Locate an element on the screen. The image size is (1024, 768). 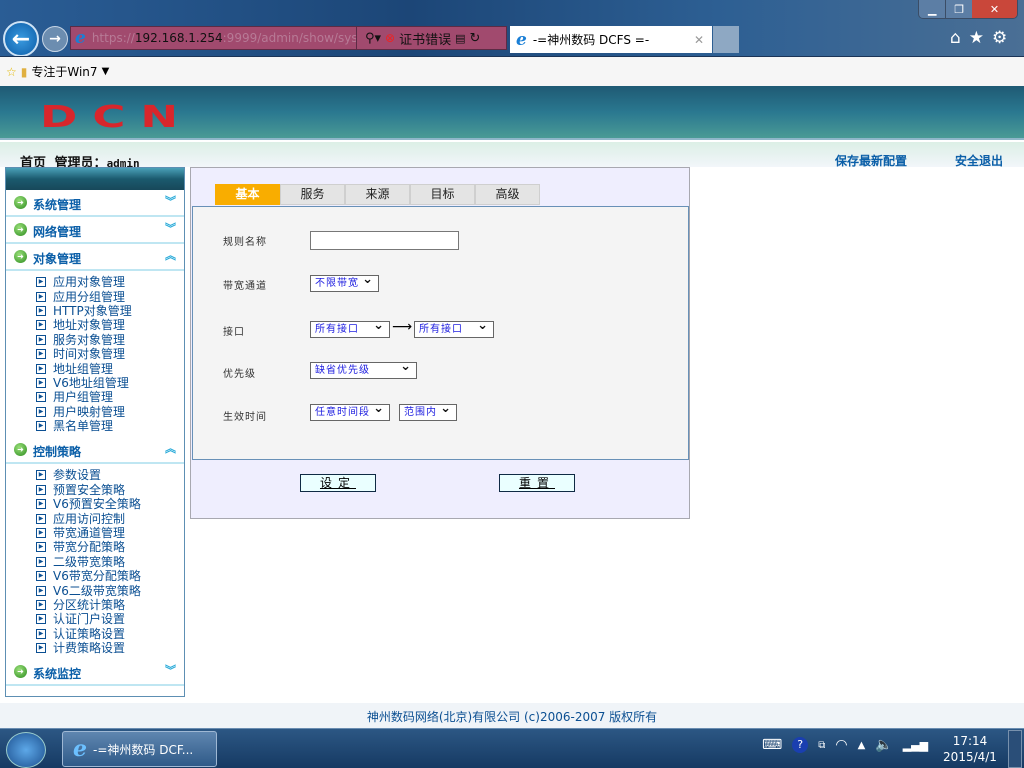
sidebar-item: ▶ 用户映射管理 is located at coordinates (110, 412).